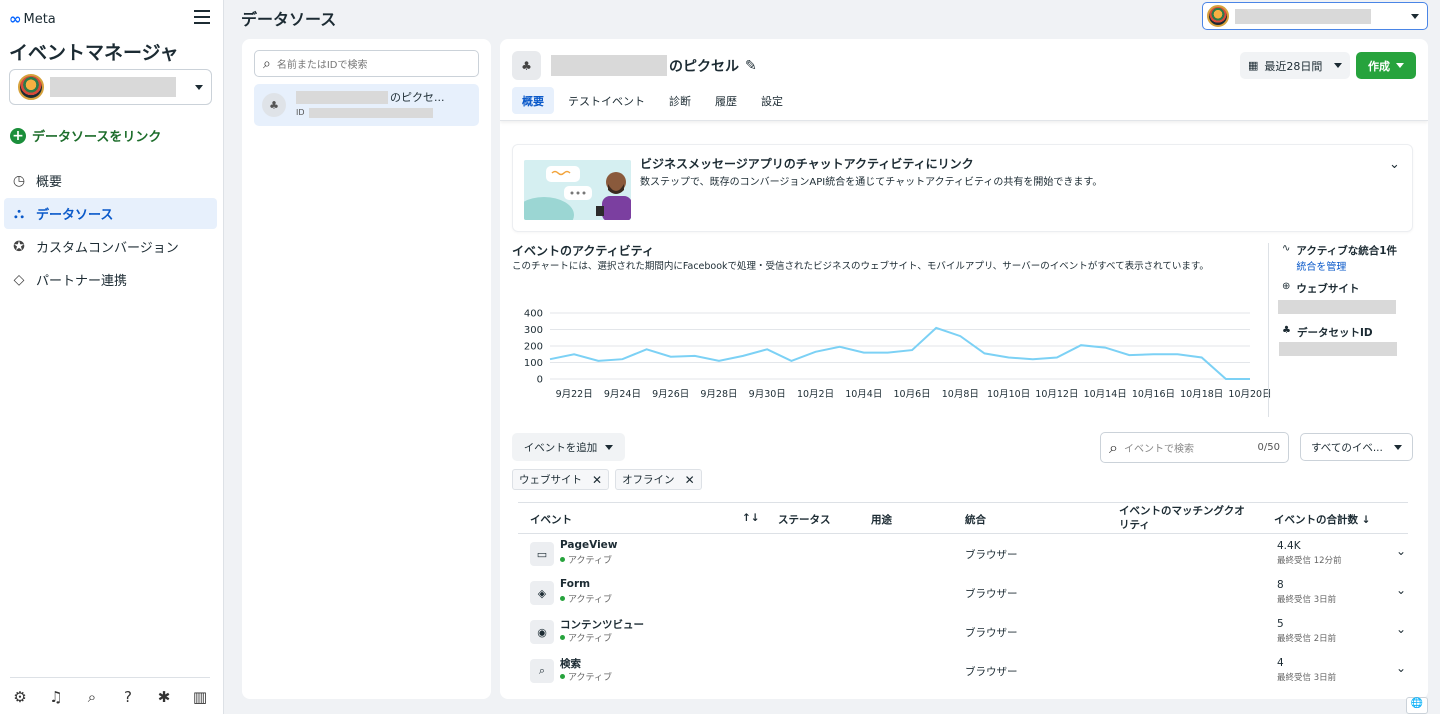 Image resolution: width=1440 pixels, height=714 pixels. What do you see at coordinates (94, 53) in the screenshot?
I see `app-title: イベントマネージャ` at bounding box center [94, 53].